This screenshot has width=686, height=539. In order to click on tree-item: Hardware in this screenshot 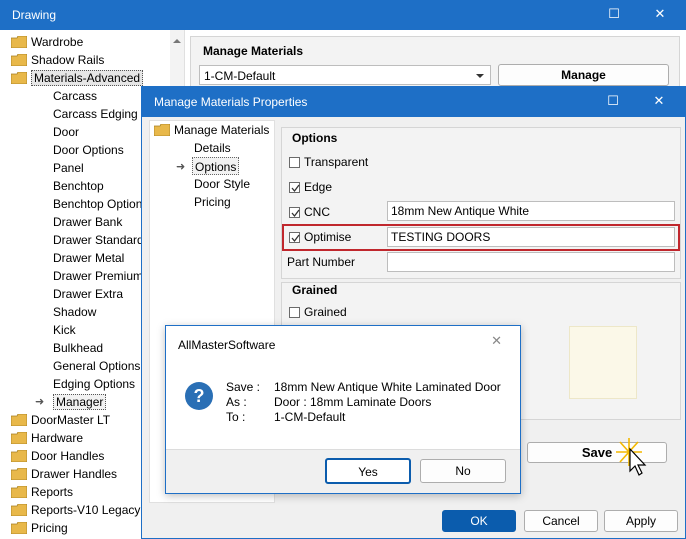, I will do `click(47, 438)`.